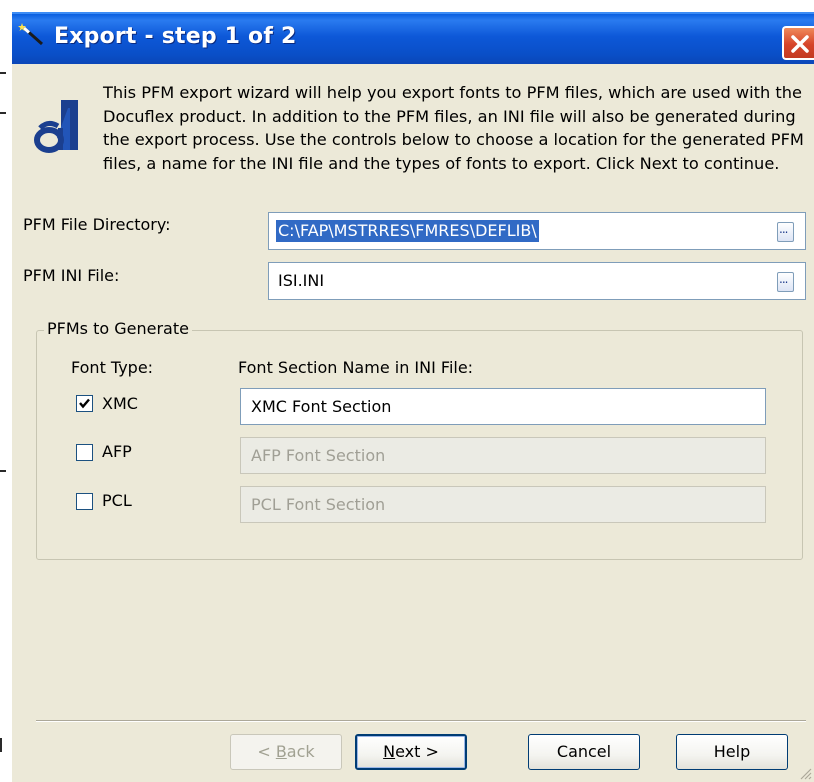 The height and width of the screenshot is (782, 814). I want to click on next-button-label: ext >, so click(417, 751).